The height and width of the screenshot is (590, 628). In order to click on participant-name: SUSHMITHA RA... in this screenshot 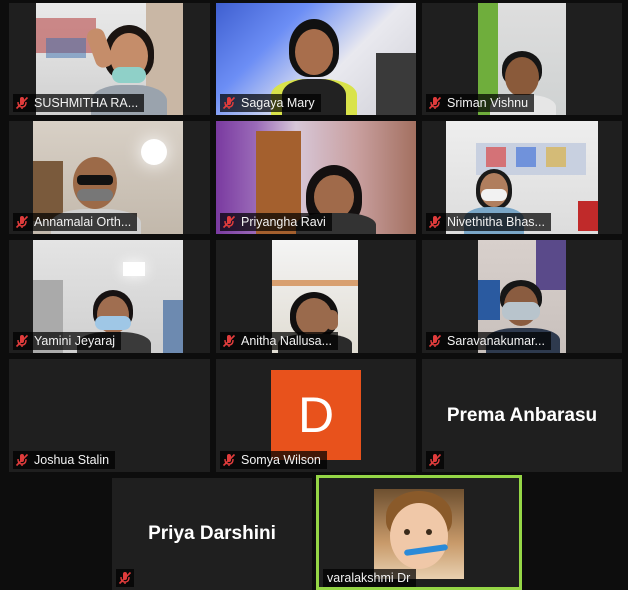, I will do `click(86, 103)`.